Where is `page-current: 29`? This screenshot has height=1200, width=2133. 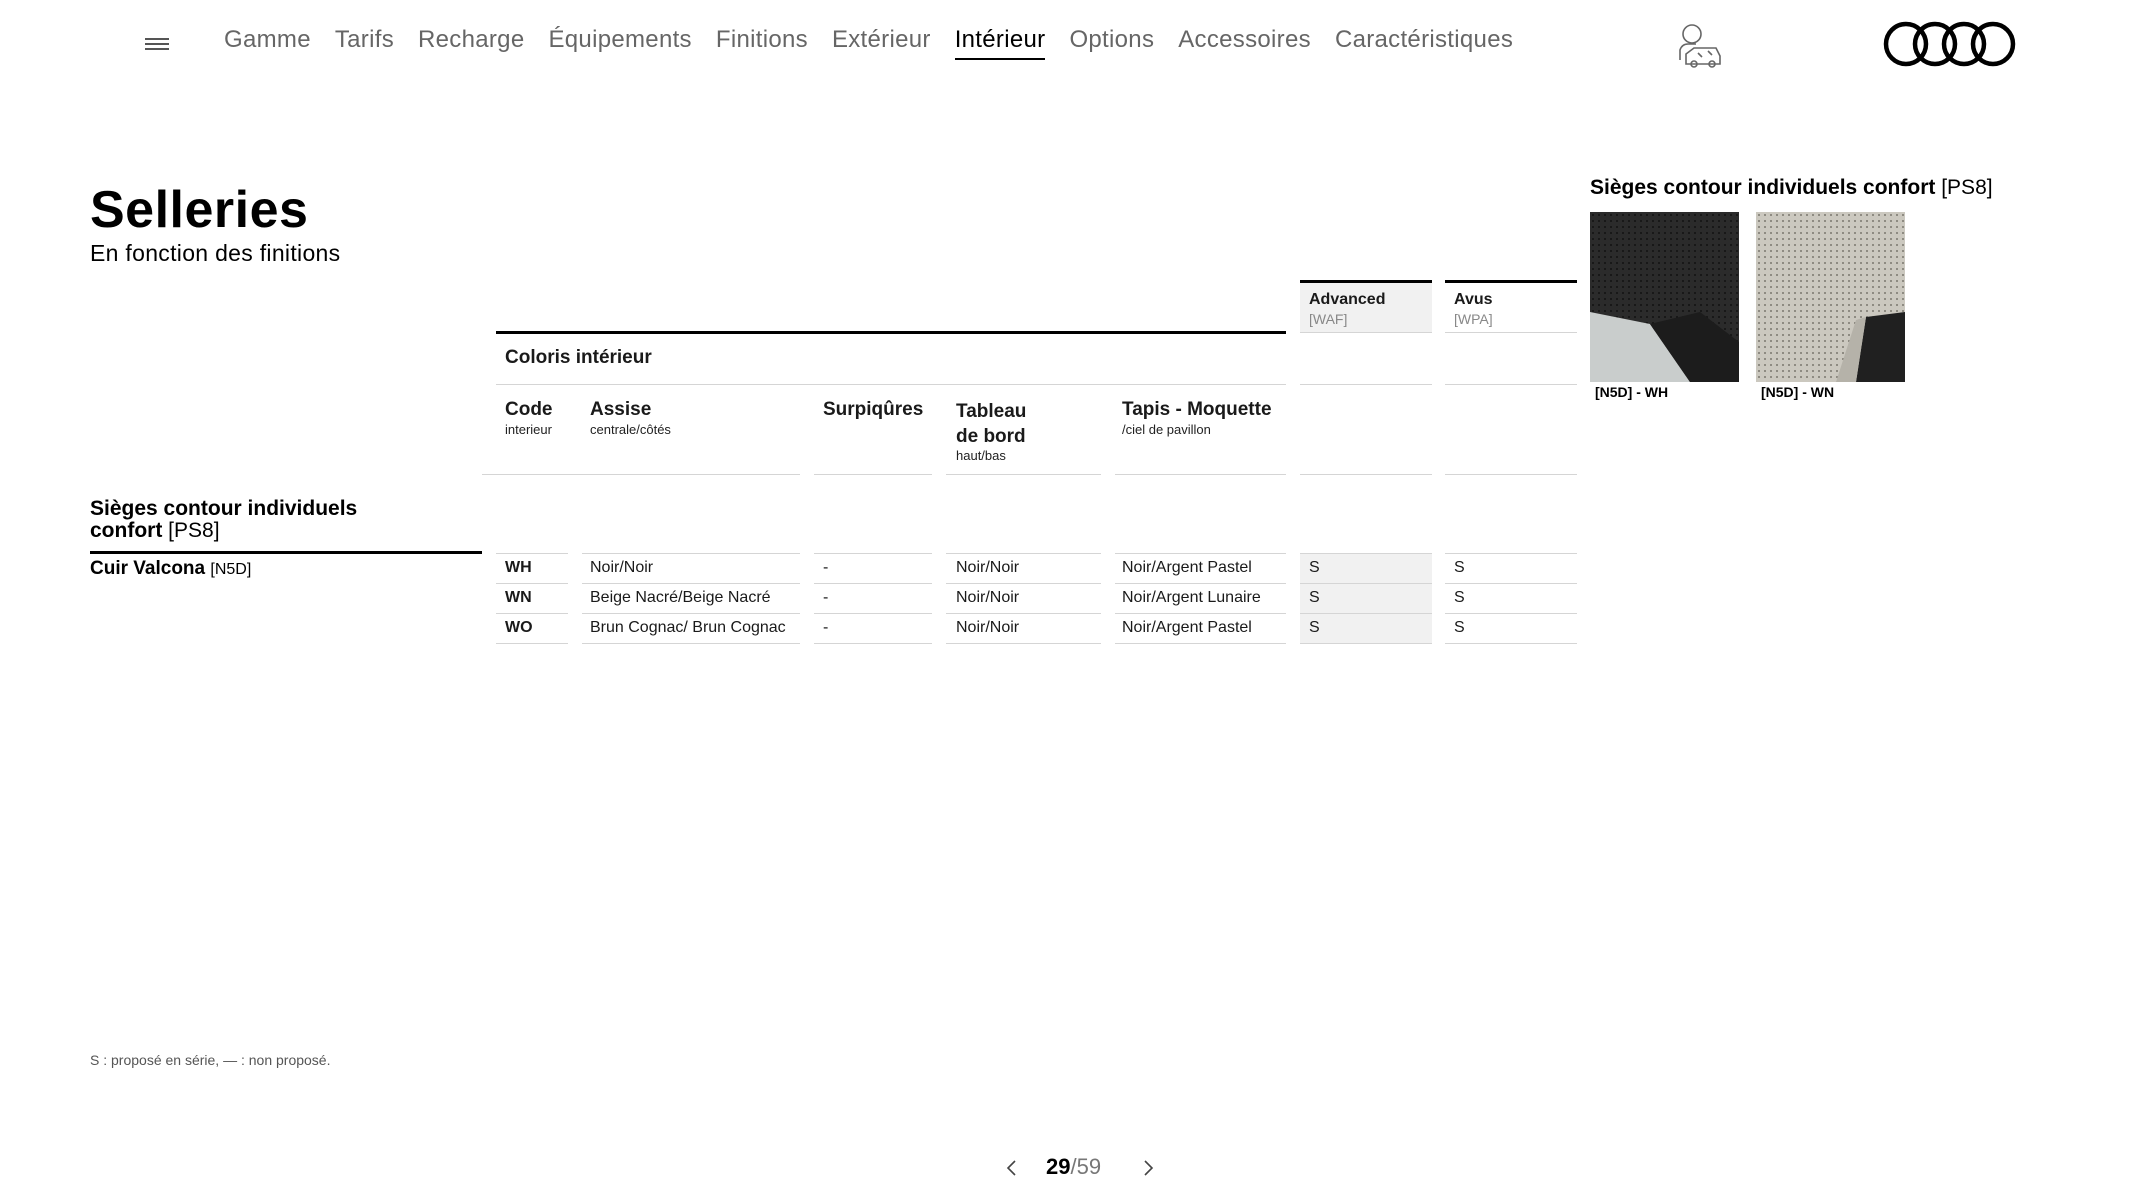
page-current: 29 is located at coordinates (1058, 1166).